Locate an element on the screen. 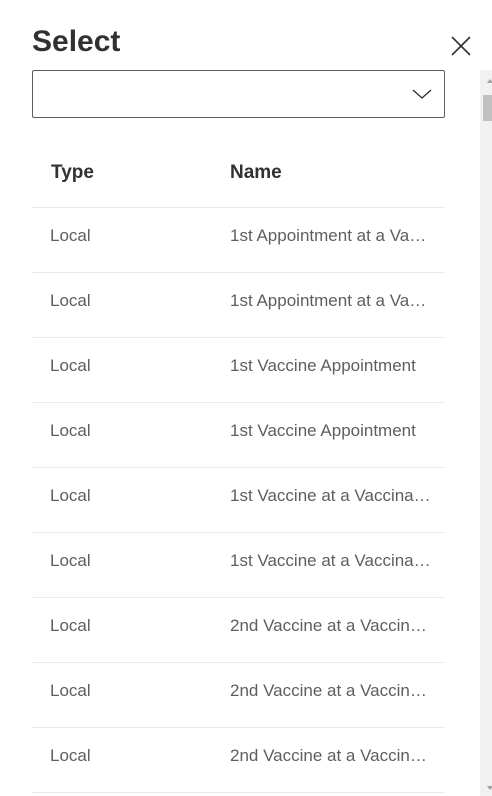 This screenshot has height=796, width=492. table-header: Type Name is located at coordinates (238, 175).